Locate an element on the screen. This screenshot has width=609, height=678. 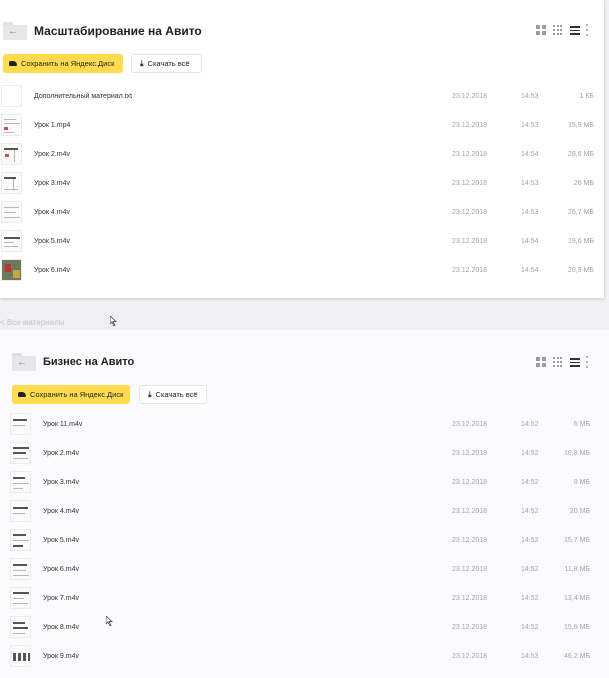
file-size: 10,8 МБ is located at coordinates (577, 453).